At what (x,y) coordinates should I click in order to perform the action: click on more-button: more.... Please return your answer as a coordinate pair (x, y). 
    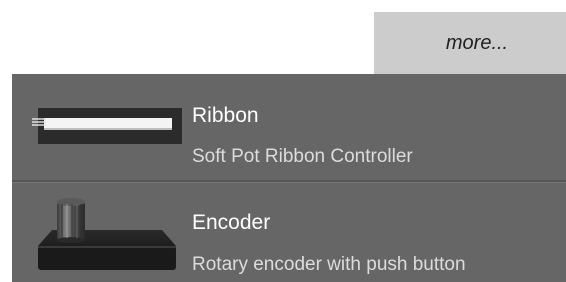
    Looking at the image, I should click on (470, 43).